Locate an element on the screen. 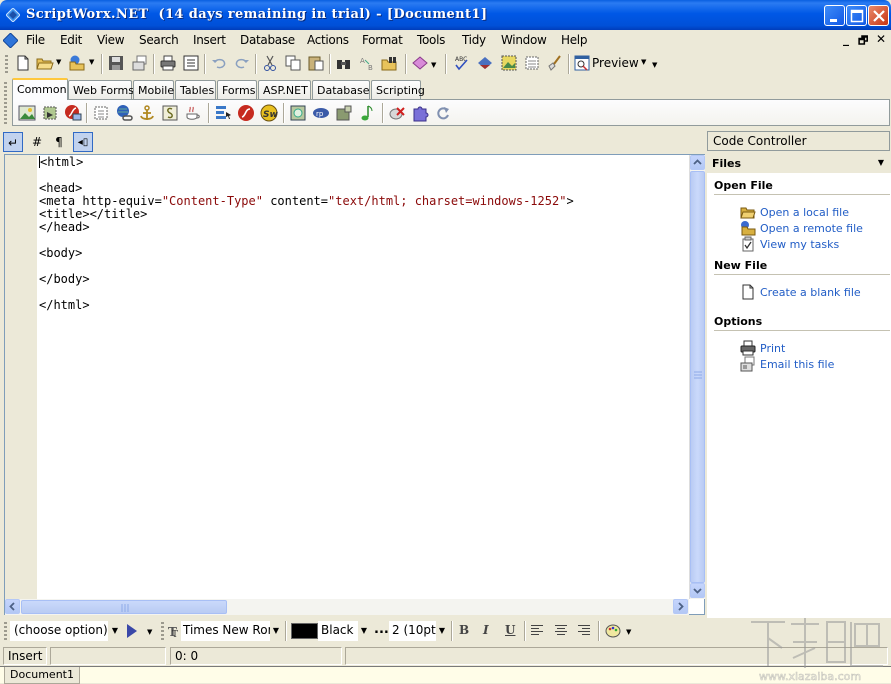 The height and width of the screenshot is (684, 891). bold-button: B is located at coordinates (464, 630).